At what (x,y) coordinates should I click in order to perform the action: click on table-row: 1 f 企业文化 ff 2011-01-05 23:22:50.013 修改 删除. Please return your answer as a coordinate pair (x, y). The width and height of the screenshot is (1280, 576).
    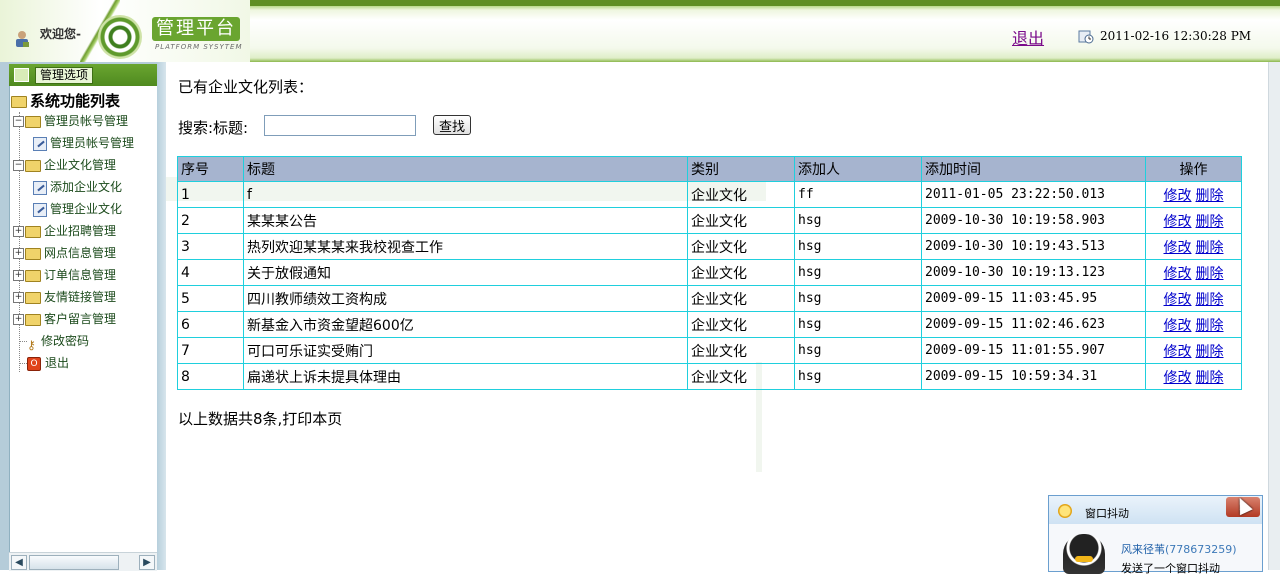
    Looking at the image, I should click on (709, 194).